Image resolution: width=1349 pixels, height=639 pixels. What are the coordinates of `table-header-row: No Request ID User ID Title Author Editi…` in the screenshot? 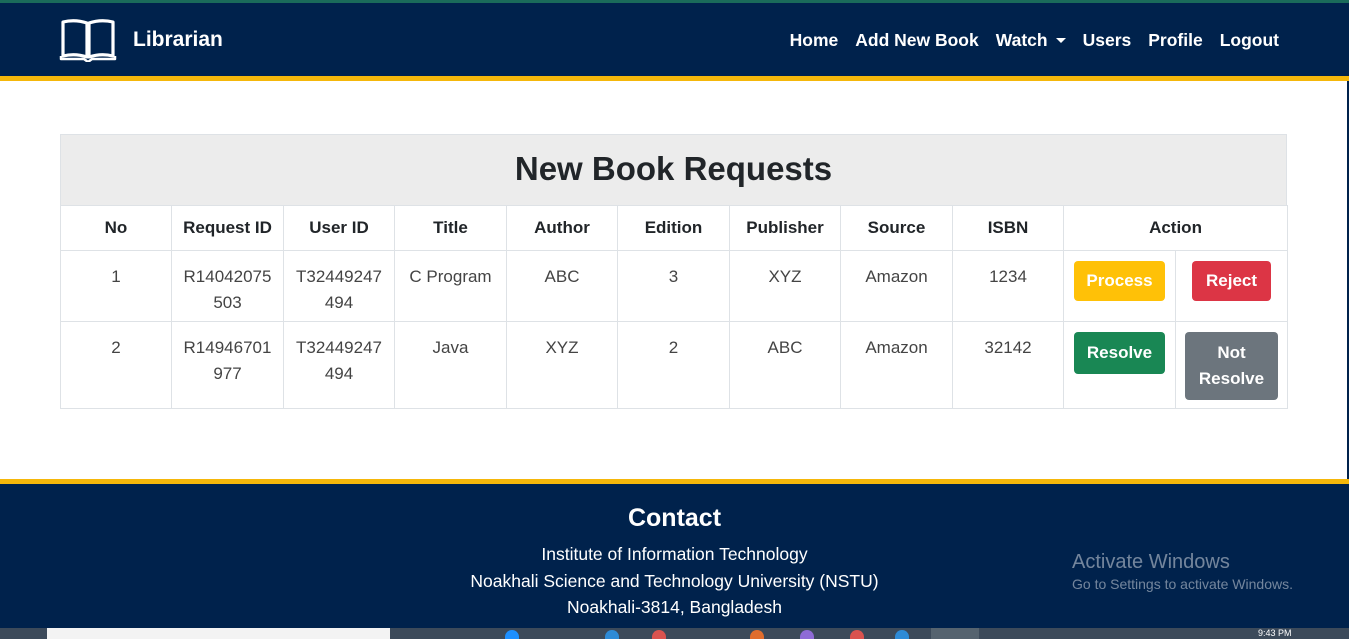 It's located at (674, 228).